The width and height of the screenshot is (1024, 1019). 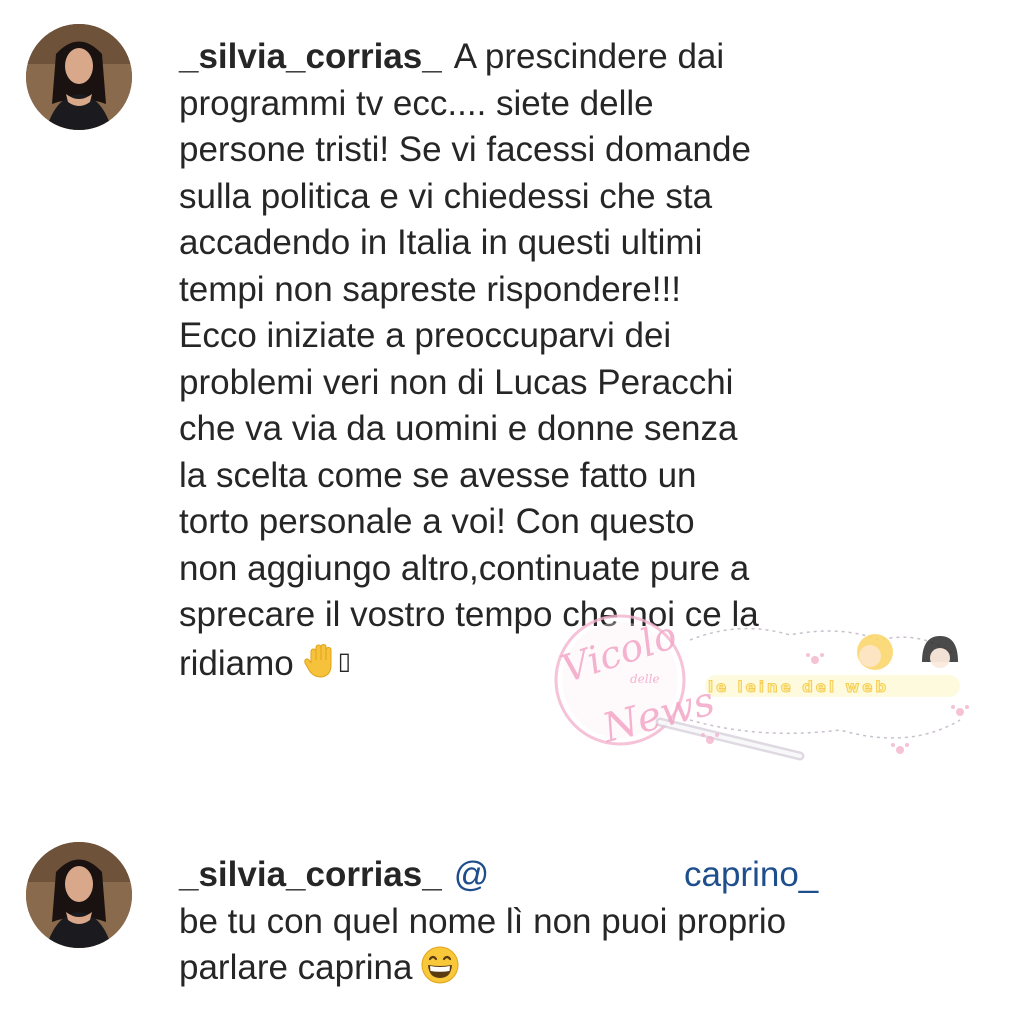 What do you see at coordinates (438, 475) in the screenshot?
I see `comment-line: la scelta come se avesse fatto un` at bounding box center [438, 475].